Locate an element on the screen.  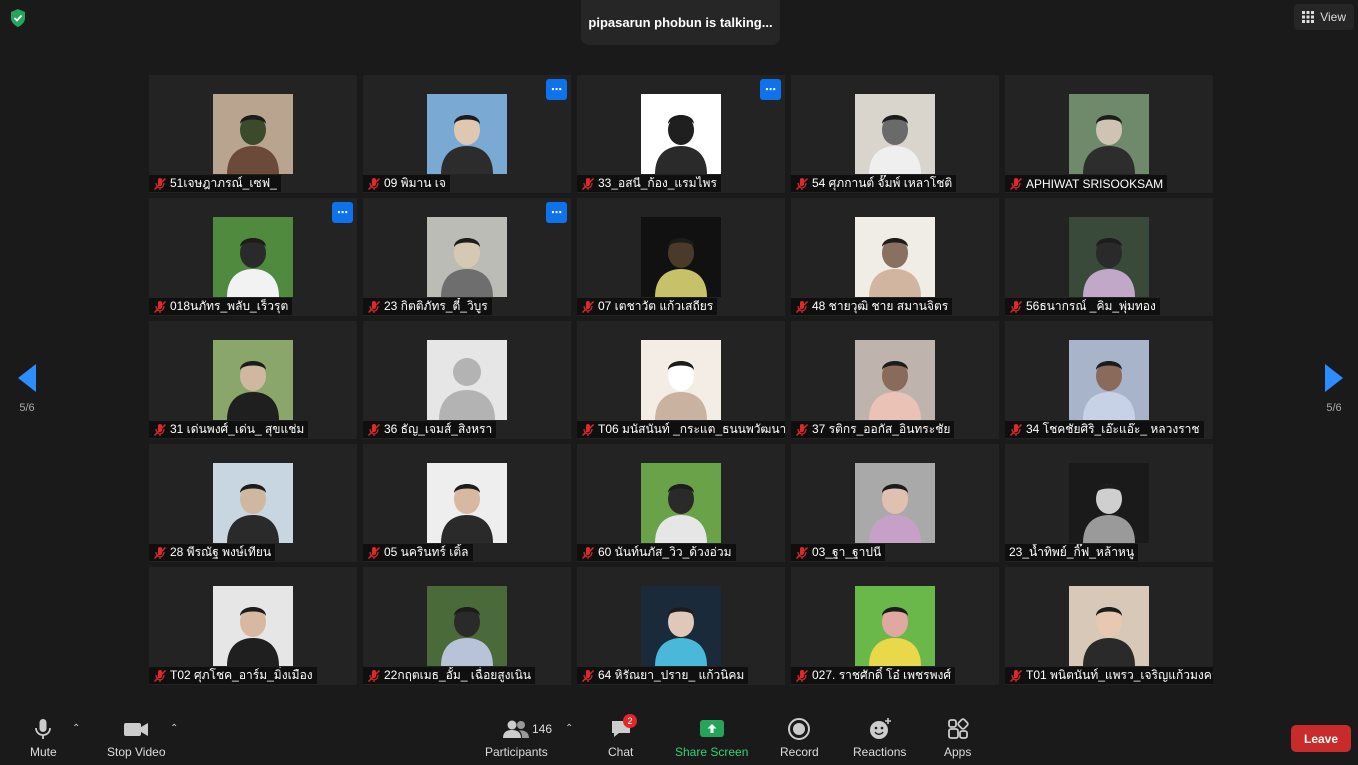
prev-page-label: 5/6 is located at coordinates (27, 408).